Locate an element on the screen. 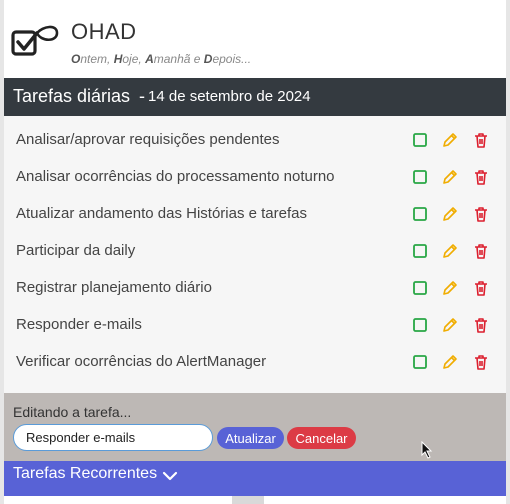 The image size is (510, 504). task-row: Responder e-mails is located at coordinates (255, 319).